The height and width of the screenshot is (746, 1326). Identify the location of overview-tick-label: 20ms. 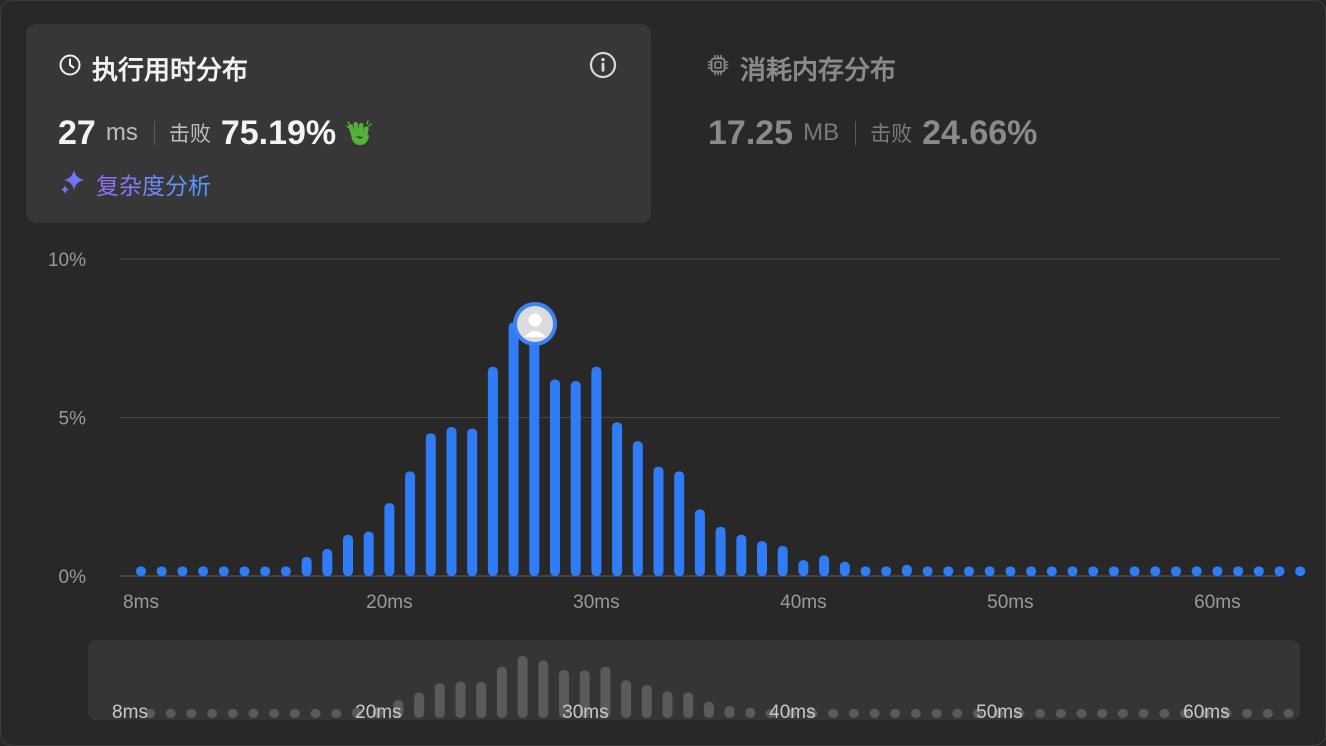
(378, 711).